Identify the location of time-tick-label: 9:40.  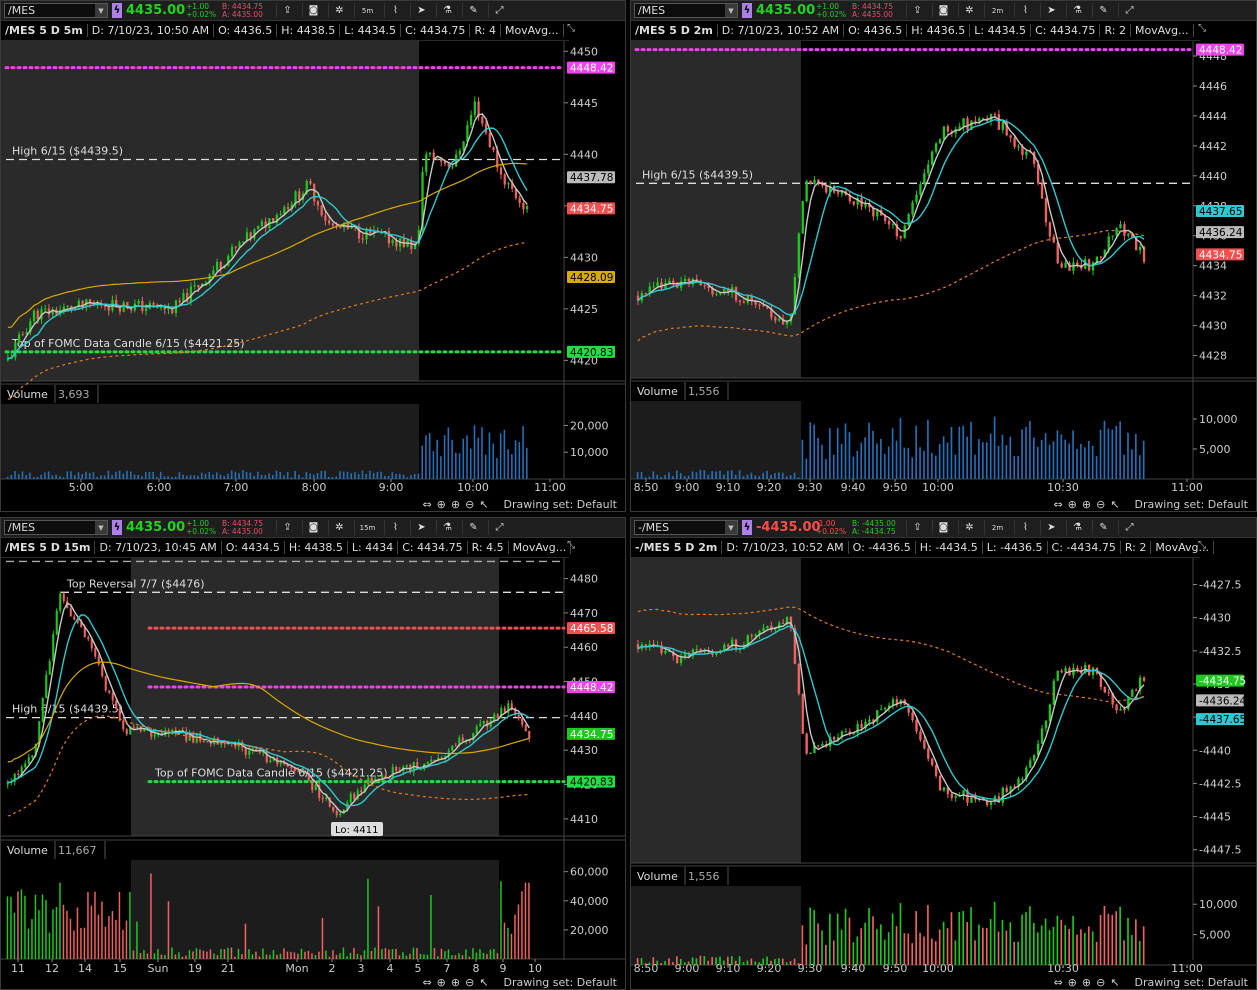
(853, 487).